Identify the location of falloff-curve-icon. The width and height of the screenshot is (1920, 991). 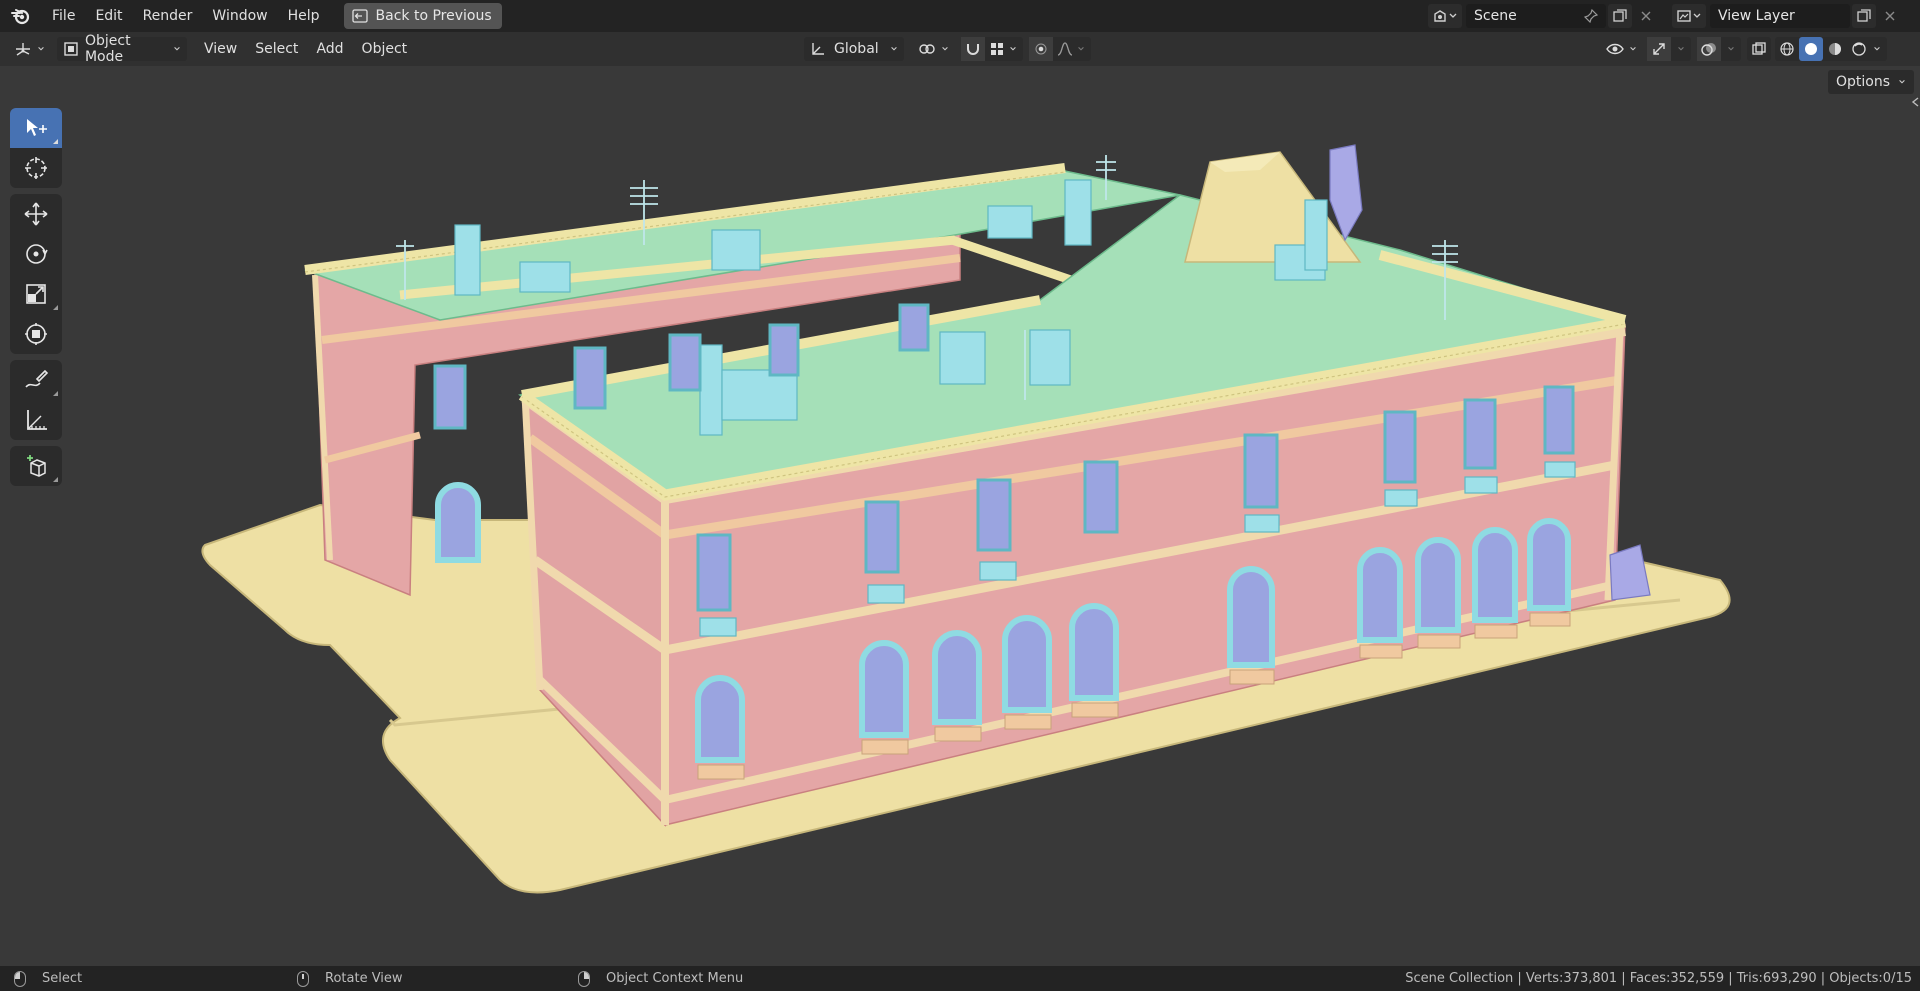
(1065, 49).